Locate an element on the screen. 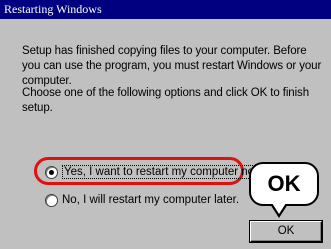 The height and width of the screenshot is (249, 331). callout-tail-fill is located at coordinates (279, 208).